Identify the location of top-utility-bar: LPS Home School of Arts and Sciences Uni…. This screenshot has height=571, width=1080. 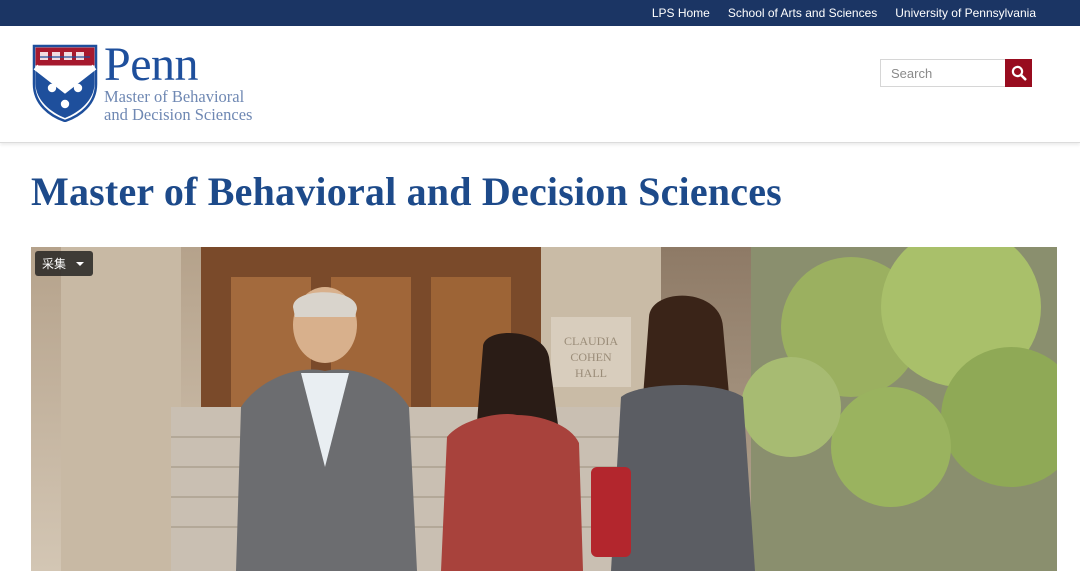
(540, 13).